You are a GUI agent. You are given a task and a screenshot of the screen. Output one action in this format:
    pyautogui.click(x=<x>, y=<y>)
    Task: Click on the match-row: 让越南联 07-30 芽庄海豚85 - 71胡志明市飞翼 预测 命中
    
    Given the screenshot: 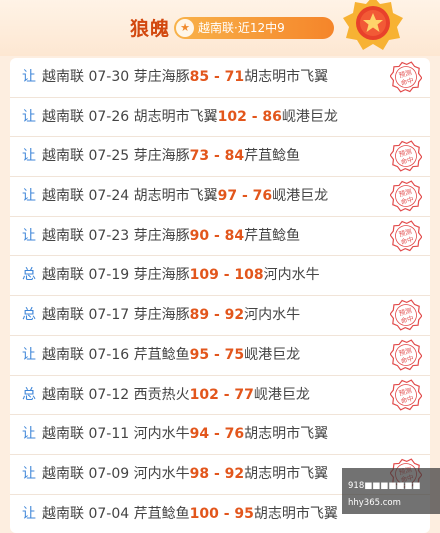 What is the action you would take?
    pyautogui.click(x=220, y=78)
    